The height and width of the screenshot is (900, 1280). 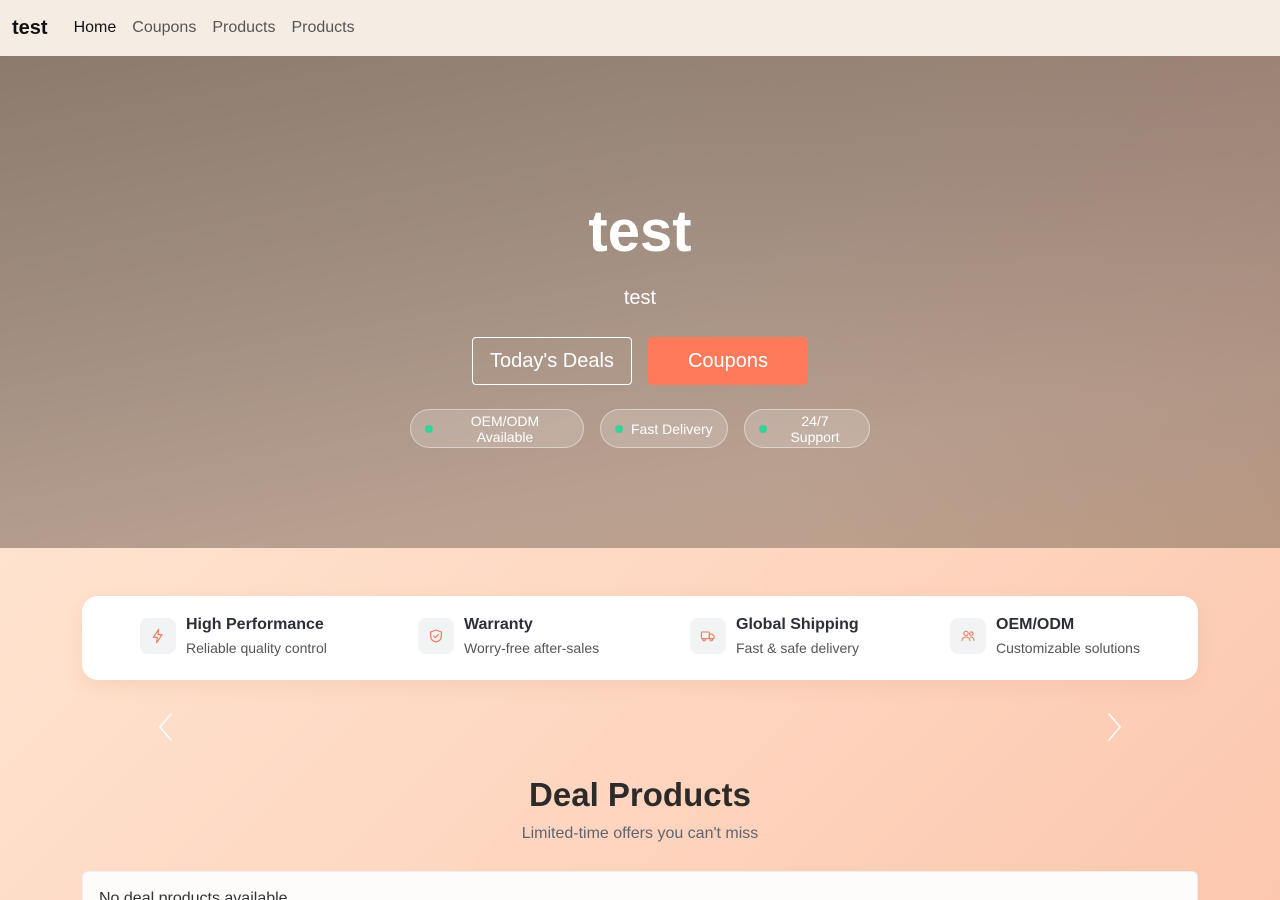 I want to click on feature-desc: Fast & safe delivery, so click(x=797, y=648).